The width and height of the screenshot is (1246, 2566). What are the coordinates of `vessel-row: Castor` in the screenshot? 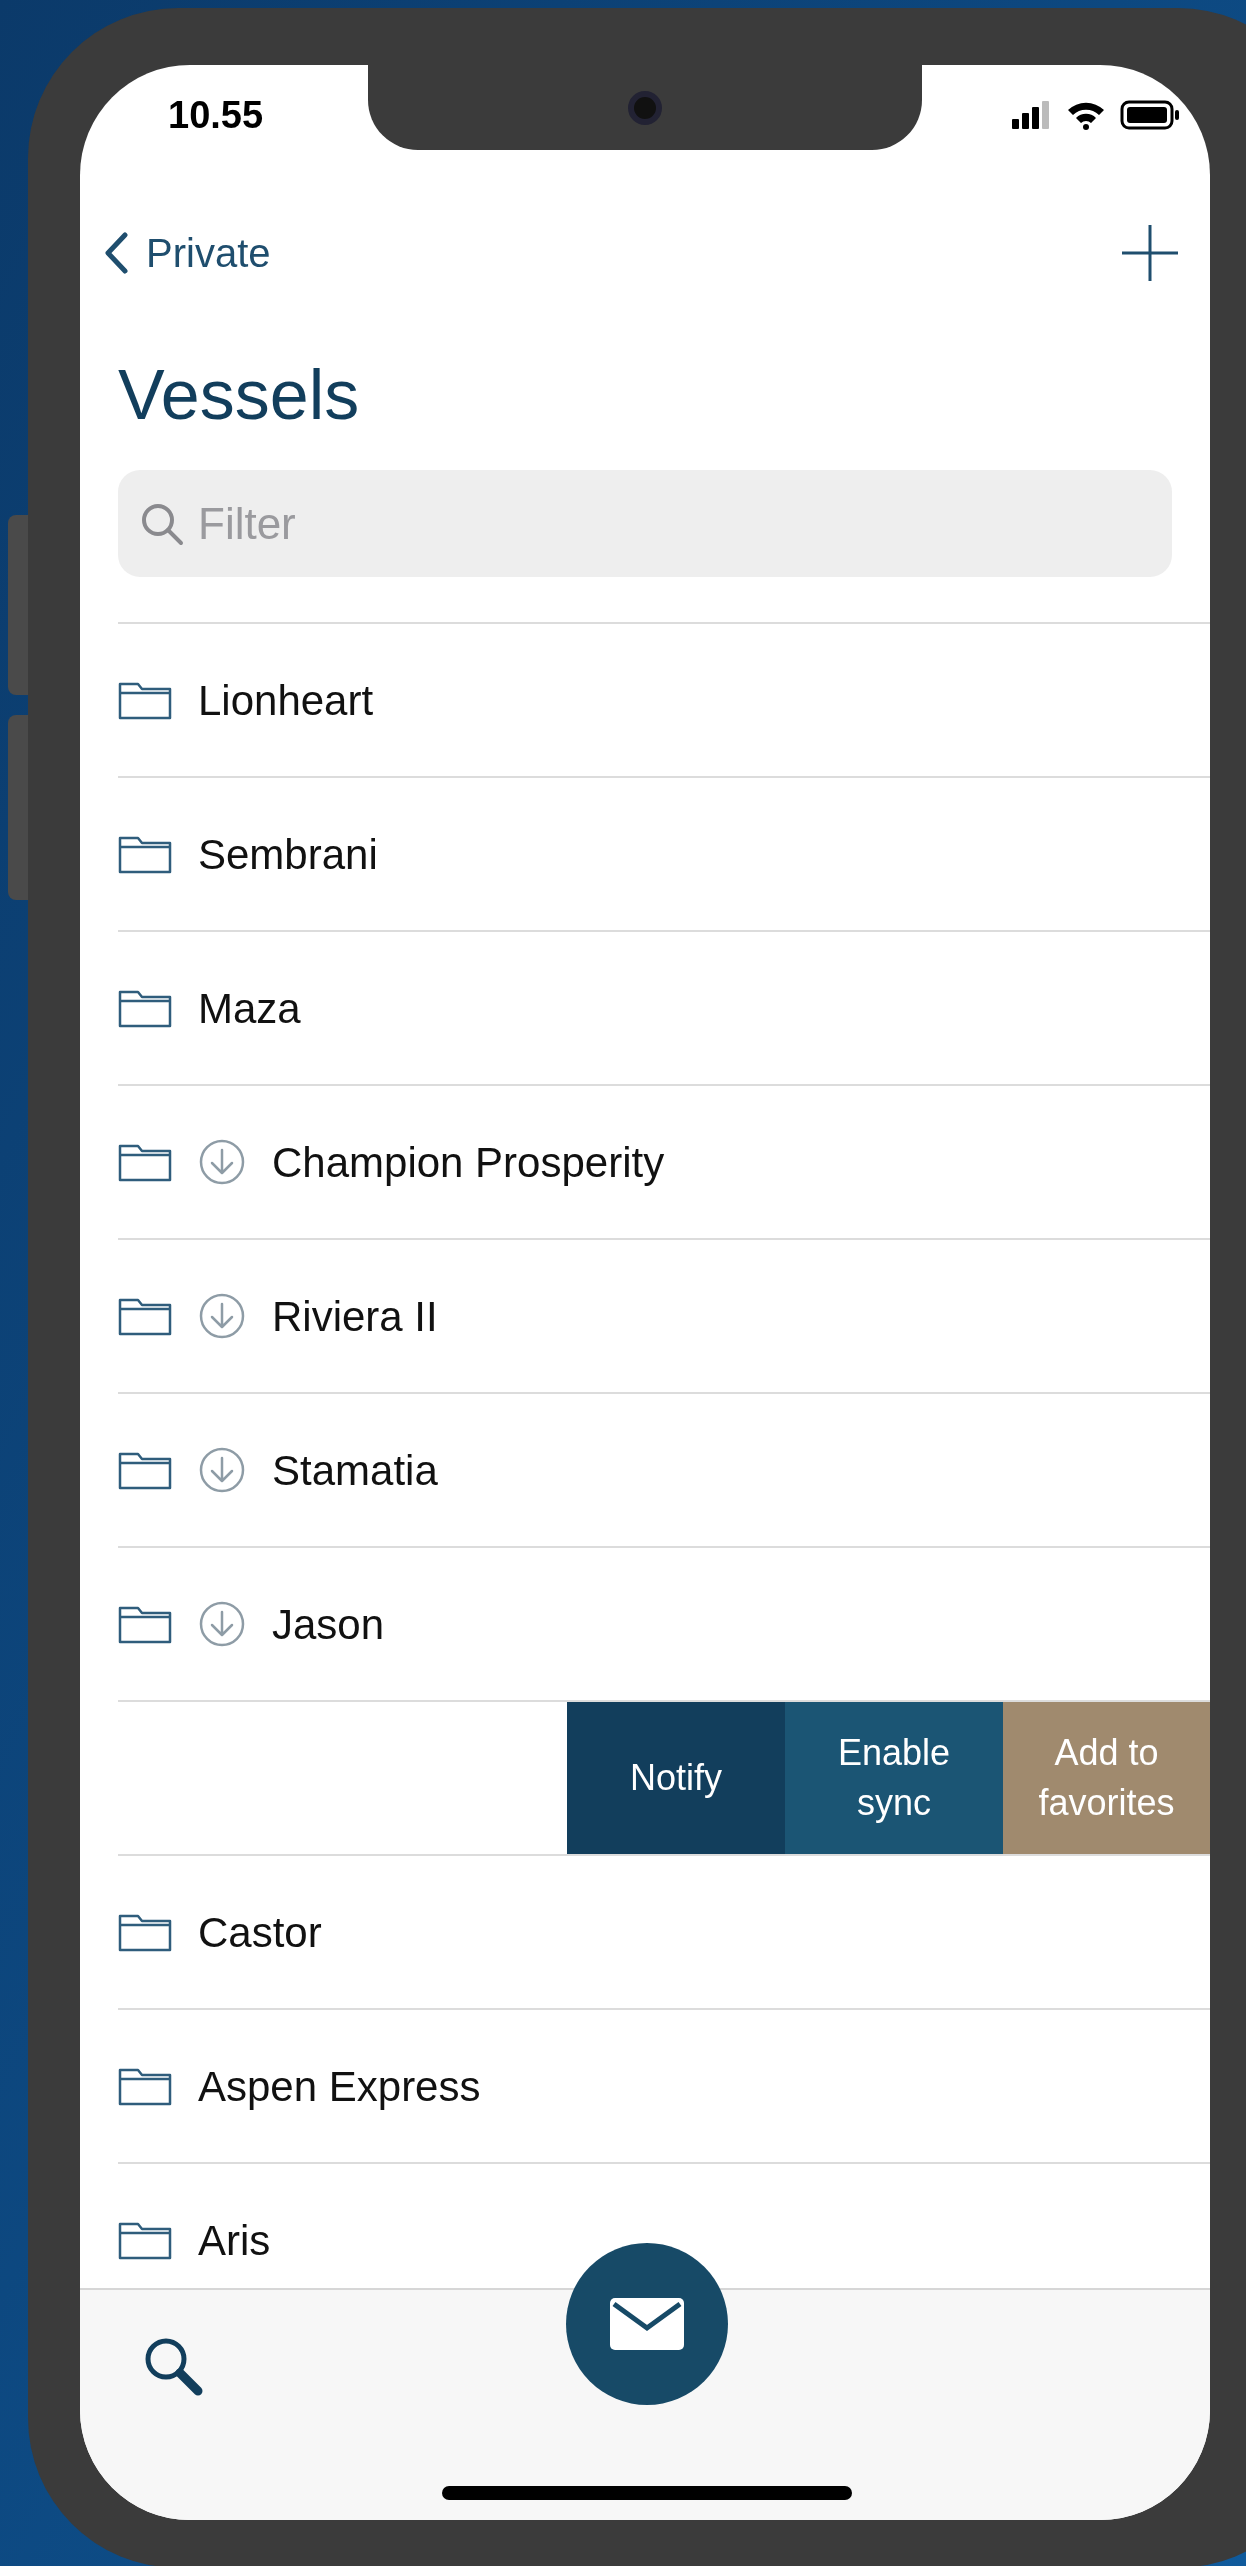 It's located at (664, 1933).